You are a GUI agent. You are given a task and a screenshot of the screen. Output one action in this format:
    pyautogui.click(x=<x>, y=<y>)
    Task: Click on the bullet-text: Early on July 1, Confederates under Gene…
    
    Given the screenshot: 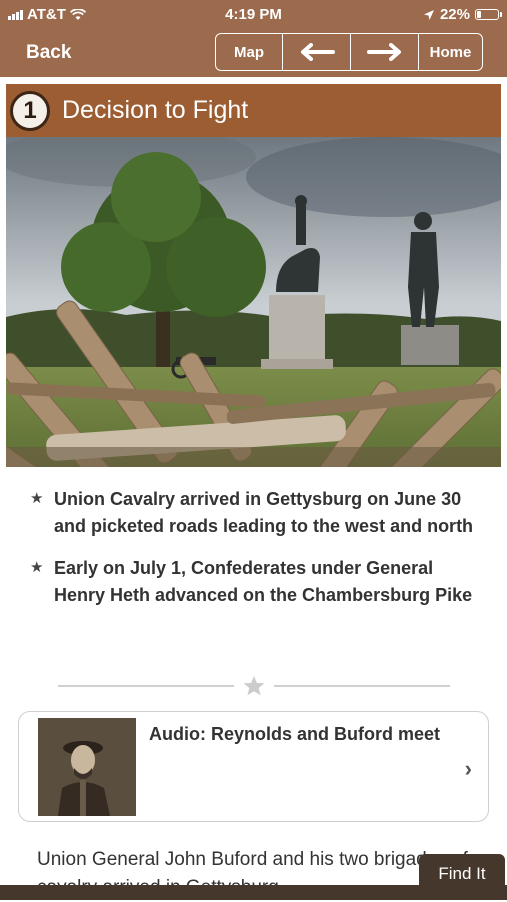 What is the action you would take?
    pyautogui.click(x=263, y=581)
    